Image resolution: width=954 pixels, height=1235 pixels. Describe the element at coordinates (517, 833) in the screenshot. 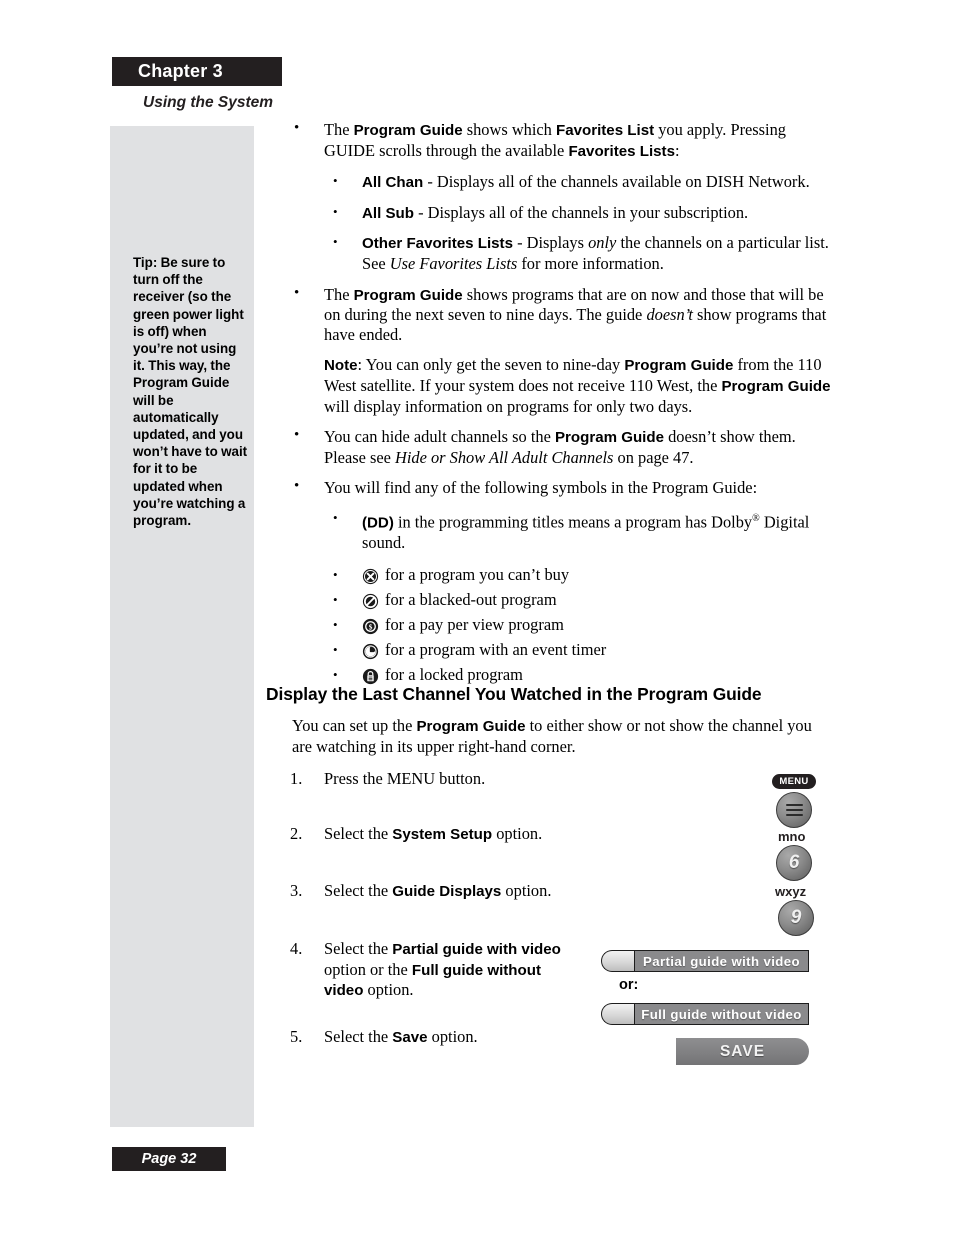

I see `step-2-text-2: option.` at that location.